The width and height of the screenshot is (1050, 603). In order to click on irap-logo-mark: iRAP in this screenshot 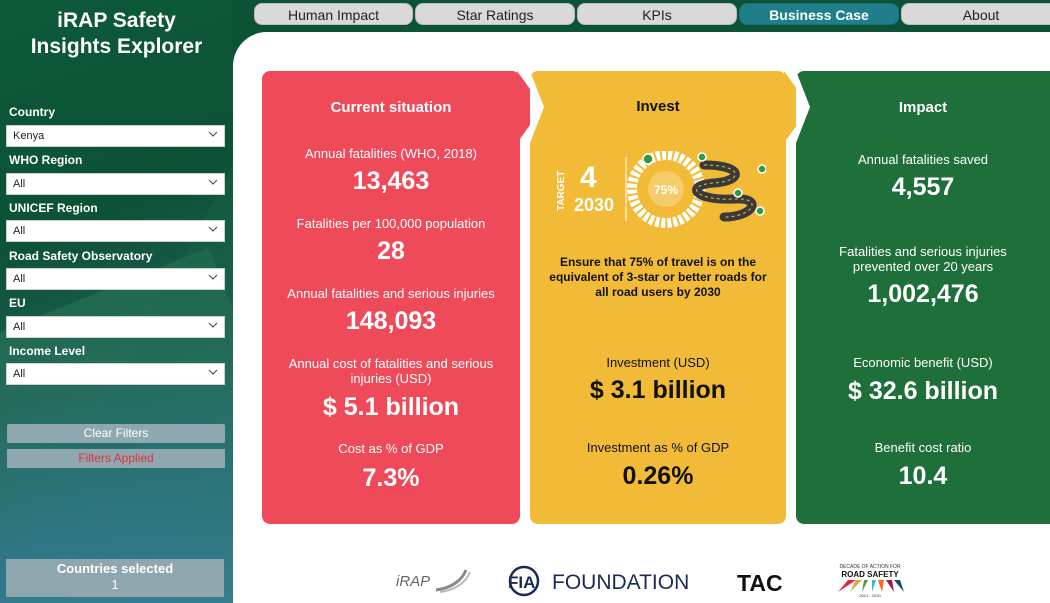, I will do `click(433, 581)`.